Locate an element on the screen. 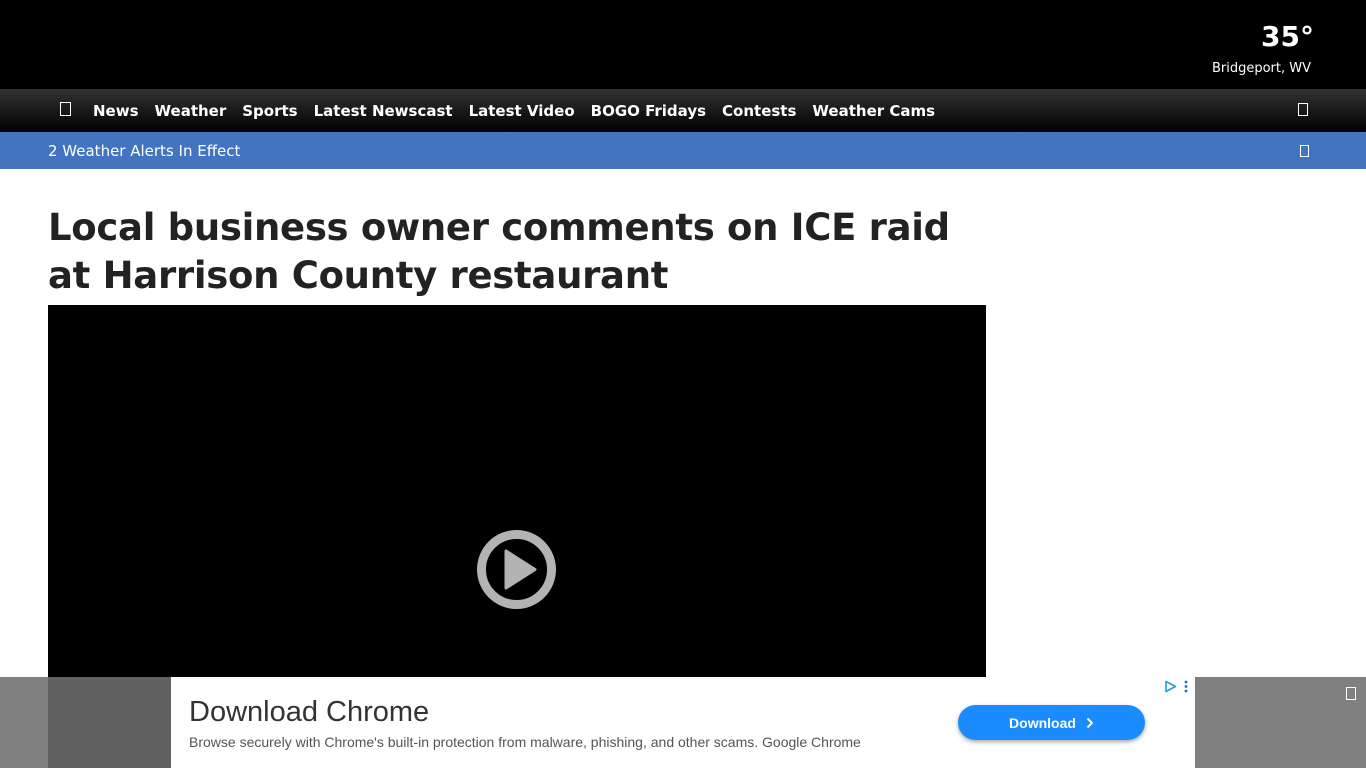 The width and height of the screenshot is (1366, 768). nav-item-latest-newscast: Latest Newscast is located at coordinates (383, 111).